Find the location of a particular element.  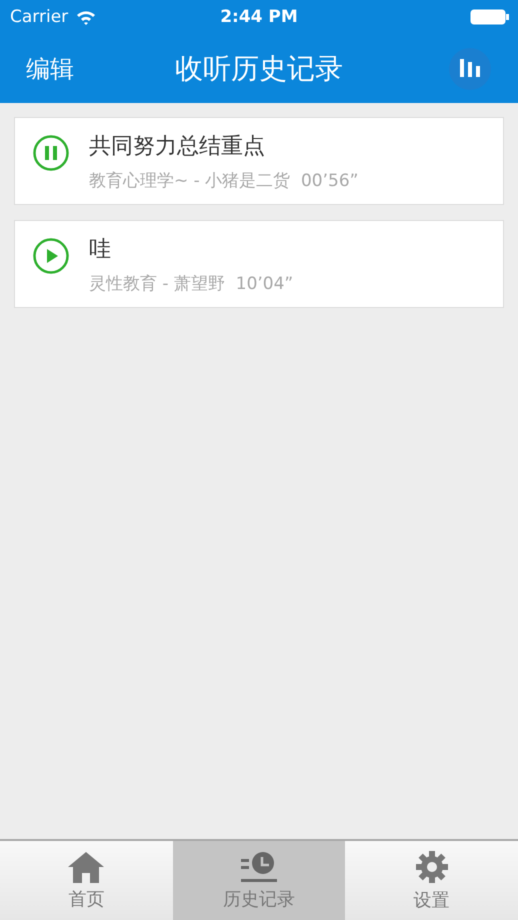

history-item: 哇 灵性教育 - 萧望野 10’04” is located at coordinates (259, 264).